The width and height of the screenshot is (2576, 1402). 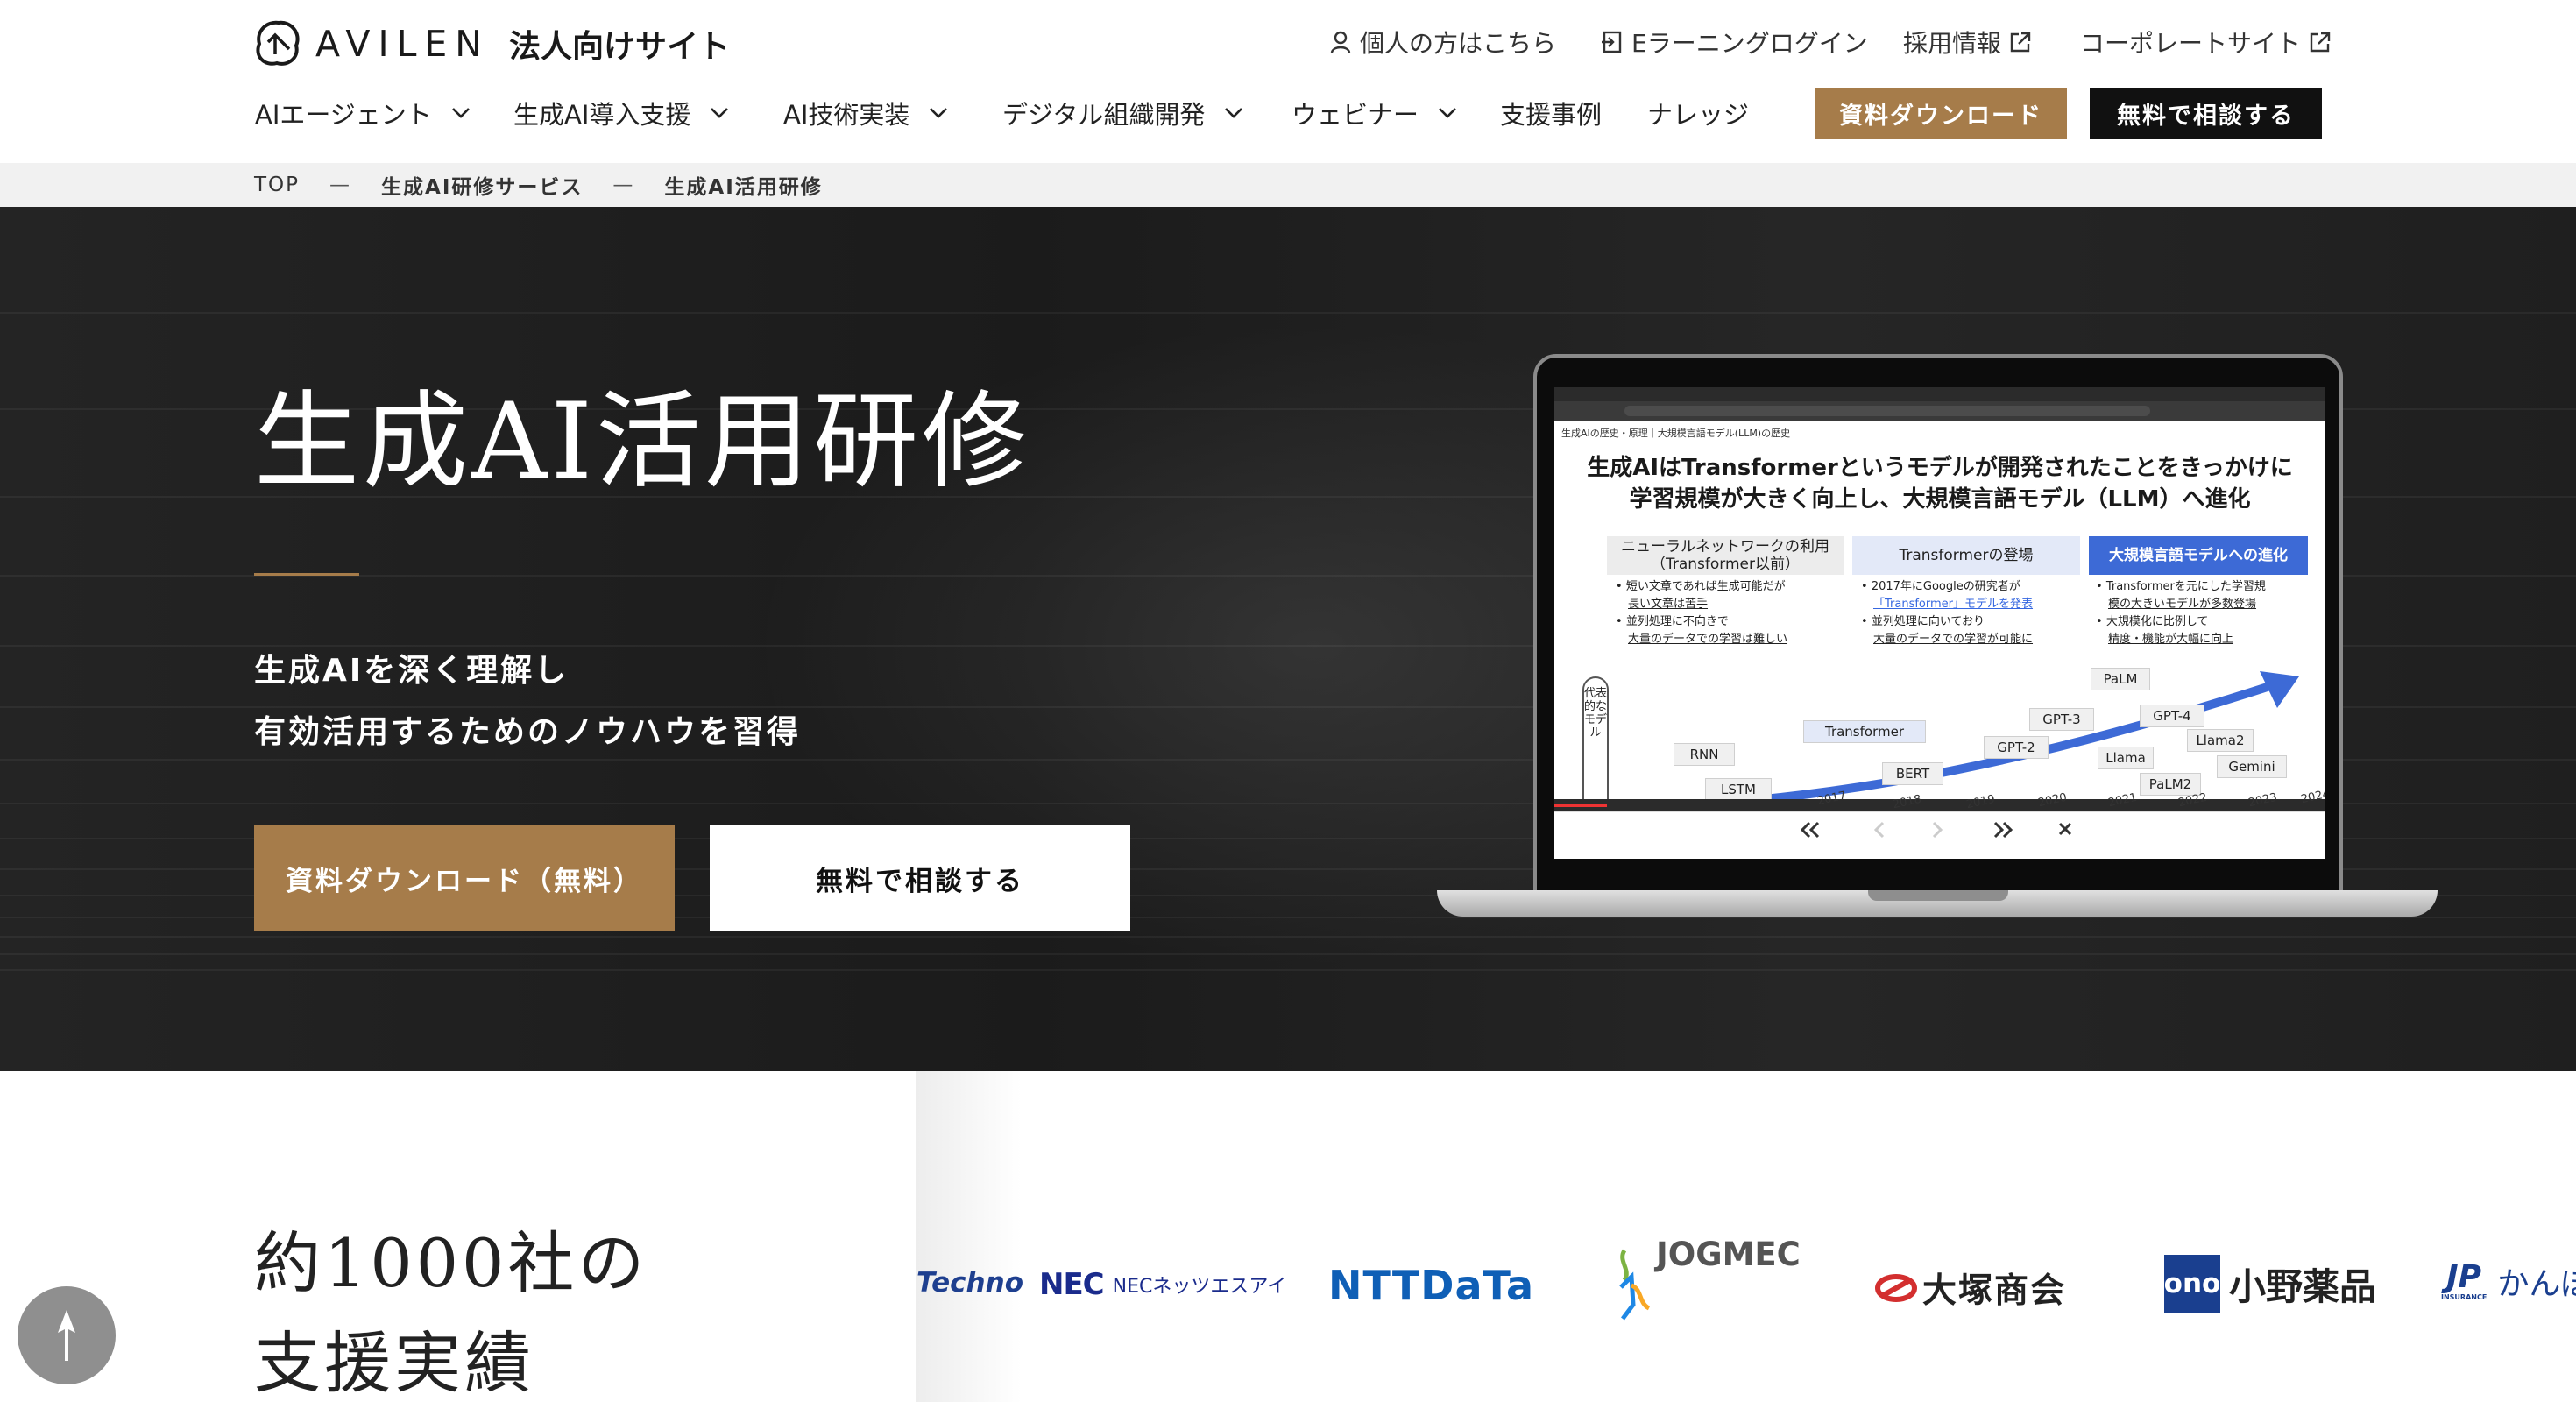 I want to click on nec-name: NECネッツエスアイ, so click(x=1199, y=1287).